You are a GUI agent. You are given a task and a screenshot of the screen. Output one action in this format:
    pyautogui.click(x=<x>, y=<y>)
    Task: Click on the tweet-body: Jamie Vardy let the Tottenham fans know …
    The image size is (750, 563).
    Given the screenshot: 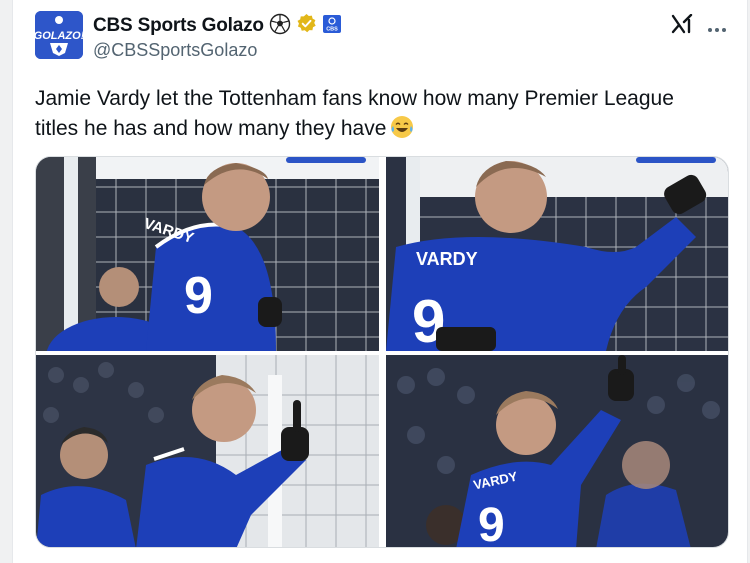 What is the action you would take?
    pyautogui.click(x=354, y=113)
    